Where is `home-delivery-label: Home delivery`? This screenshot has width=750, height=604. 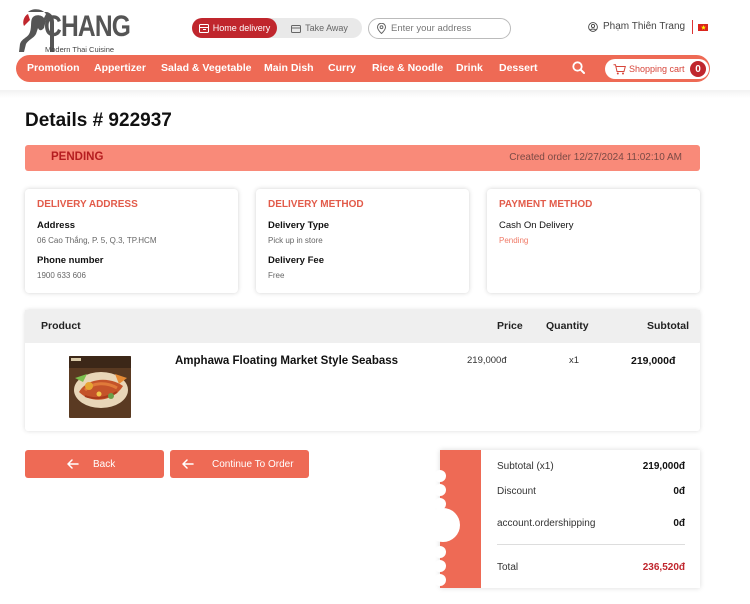 home-delivery-label: Home delivery is located at coordinates (241, 28).